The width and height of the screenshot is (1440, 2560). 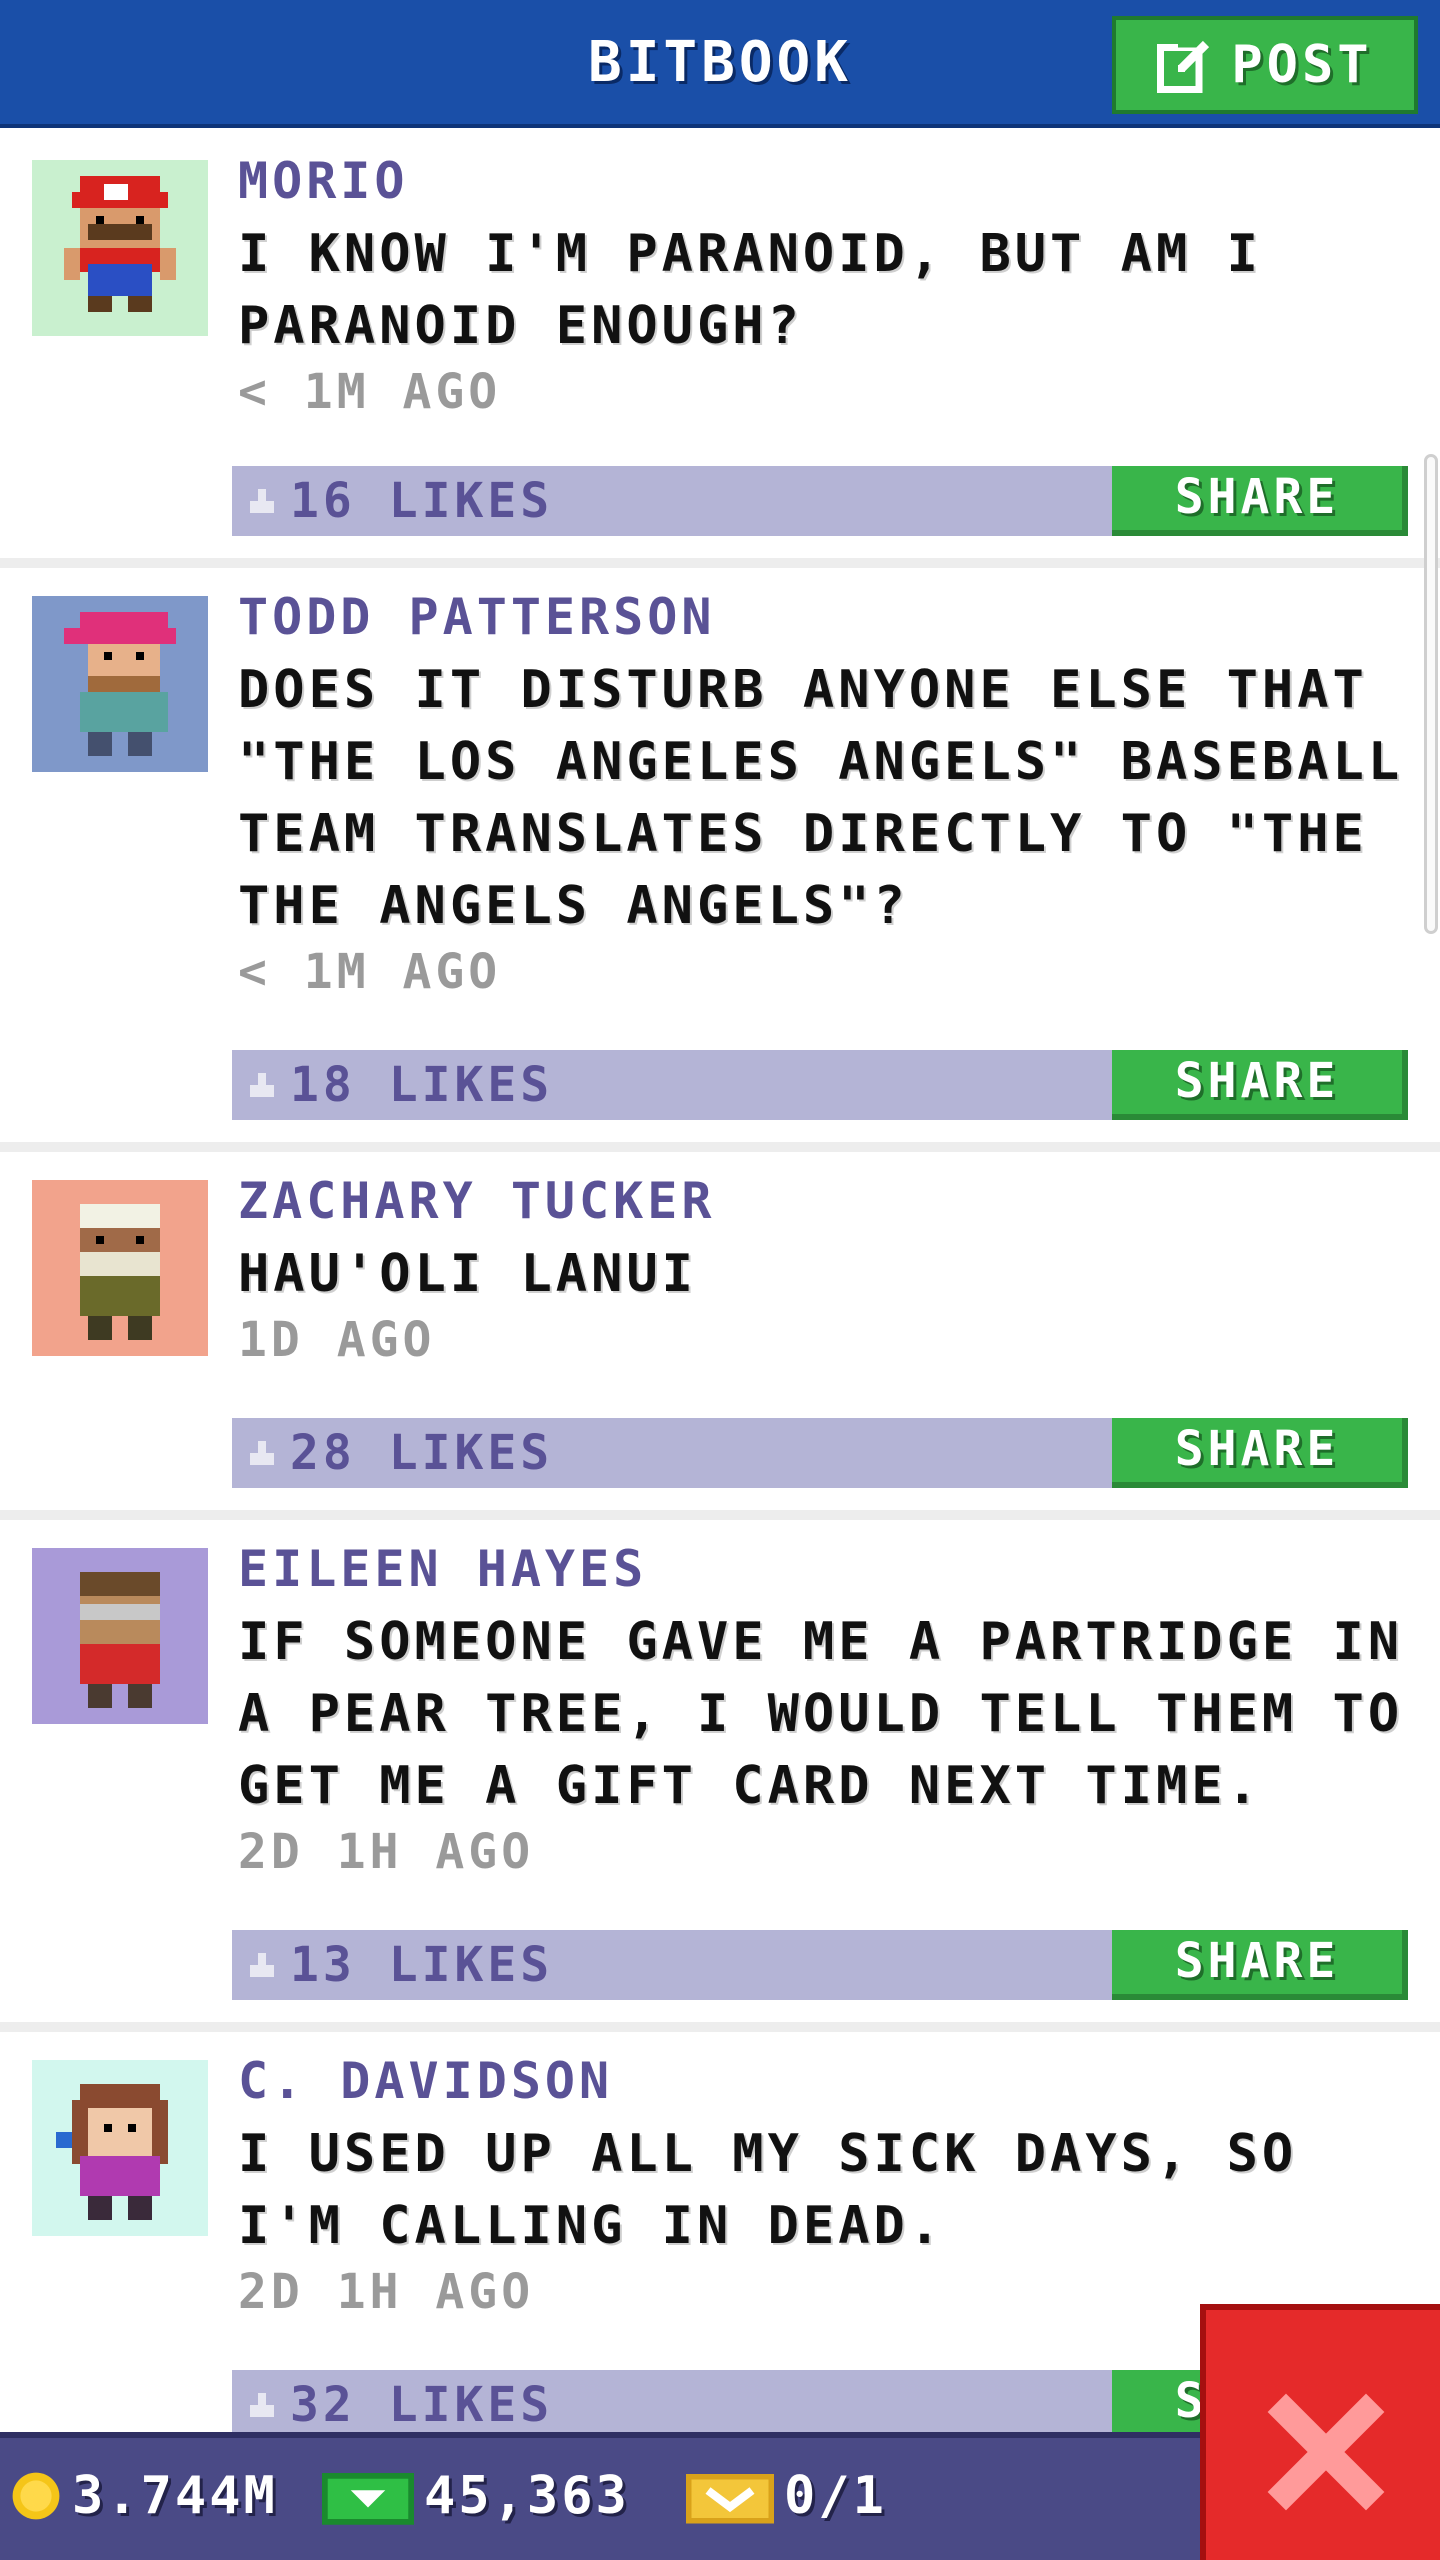 I want to click on avatar-morio, so click(x=120, y=248).